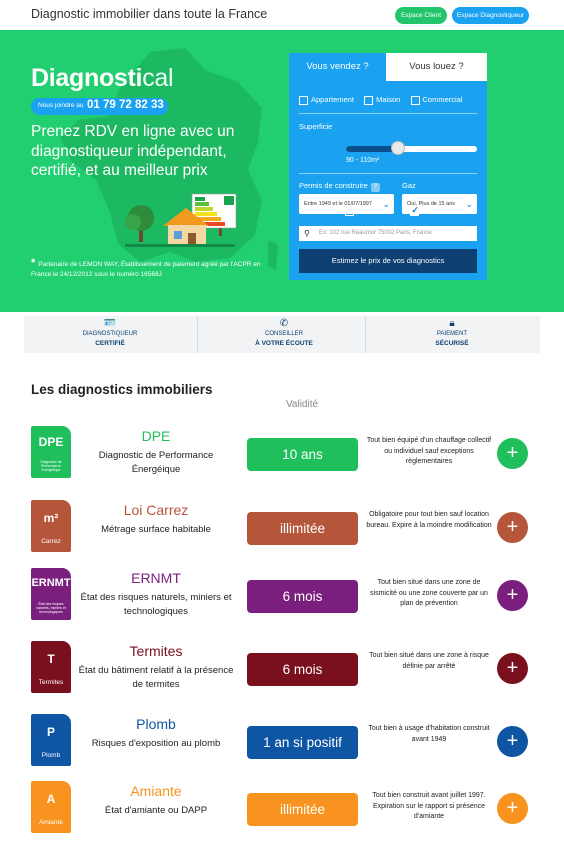 The image size is (564, 846). What do you see at coordinates (51, 526) in the screenshot?
I see `document-icon: m² Carrez` at bounding box center [51, 526].